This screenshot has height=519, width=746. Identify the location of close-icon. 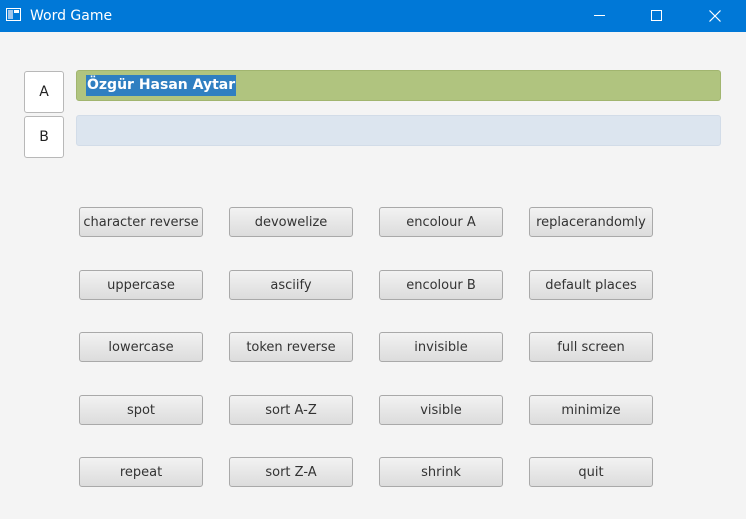
(715, 16).